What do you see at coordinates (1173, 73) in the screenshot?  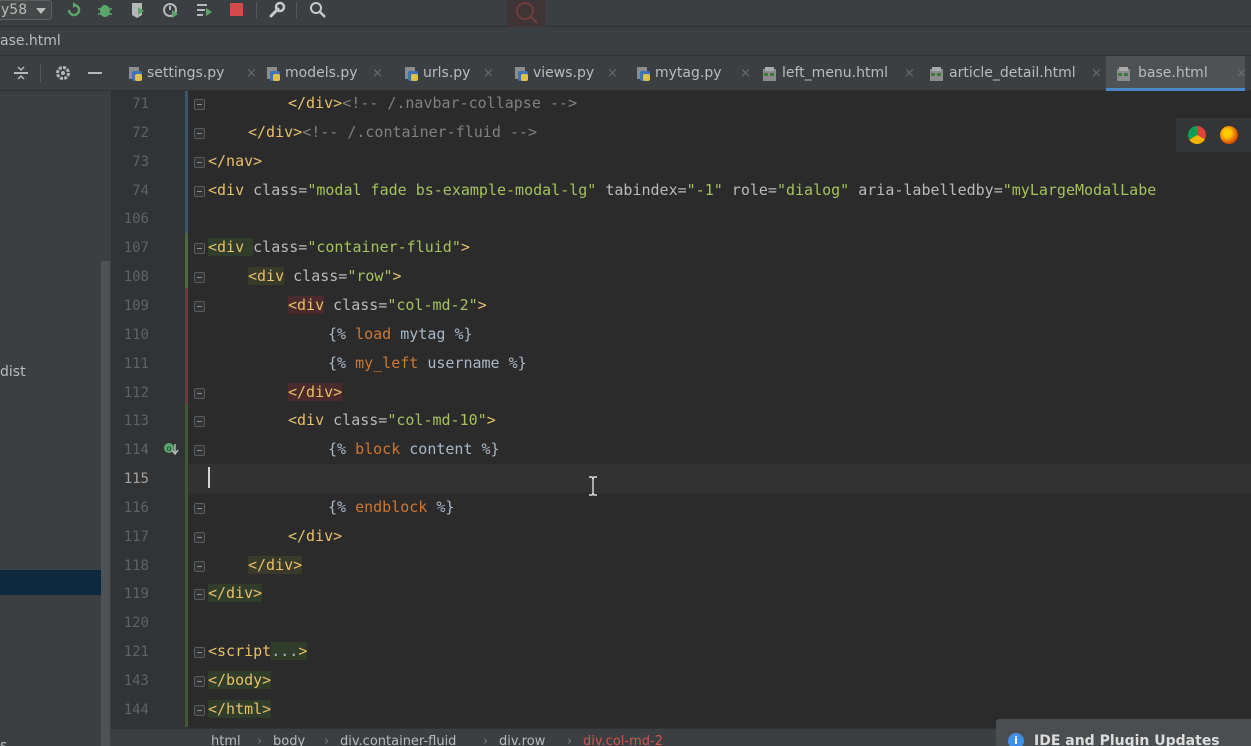 I see `tab-label: base.html` at bounding box center [1173, 73].